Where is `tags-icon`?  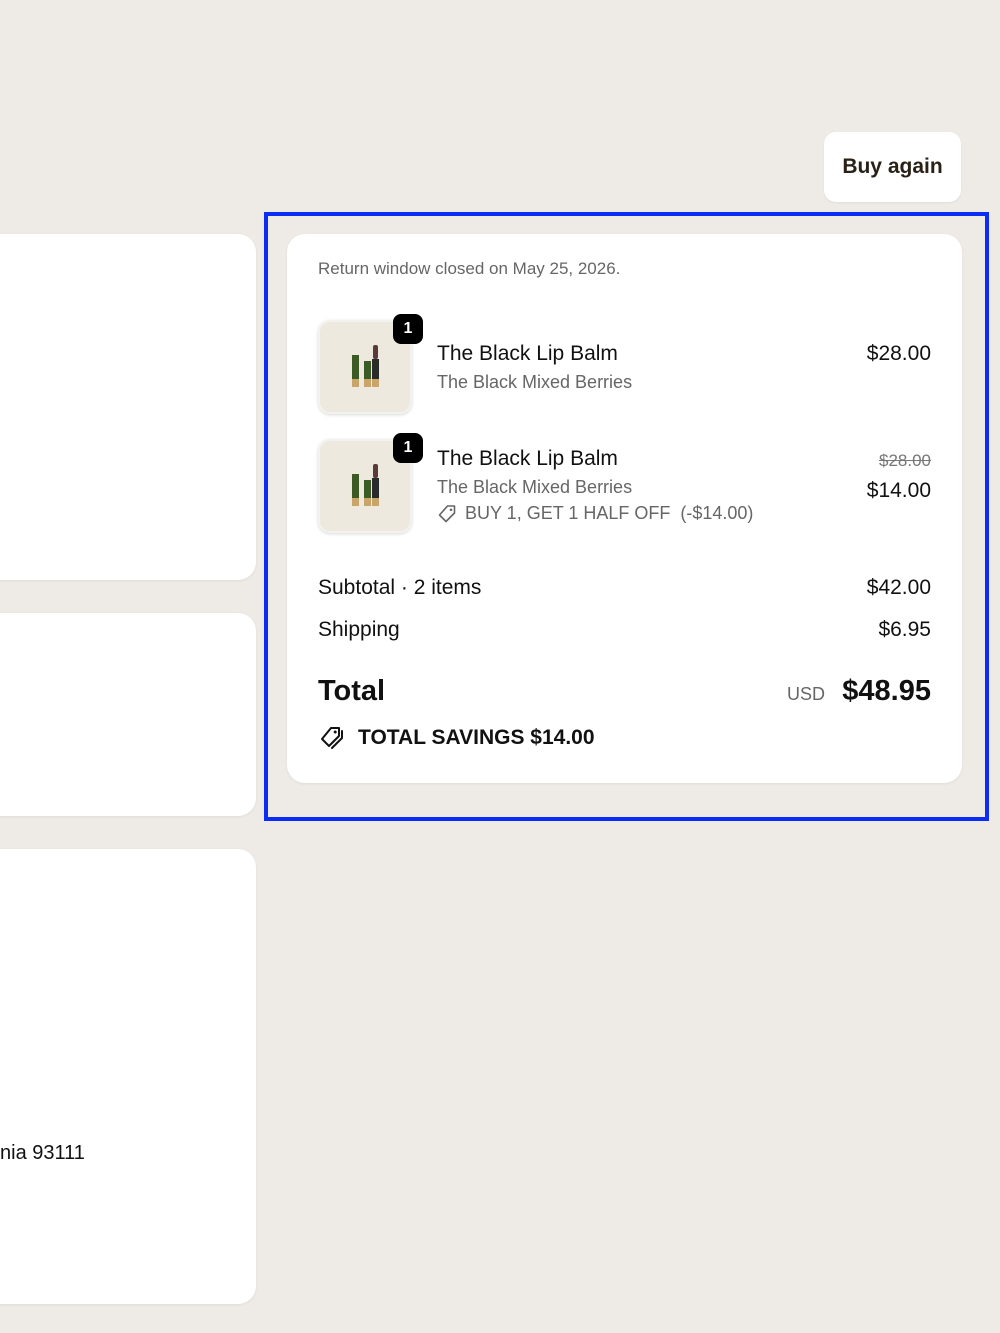
tags-icon is located at coordinates (332, 738).